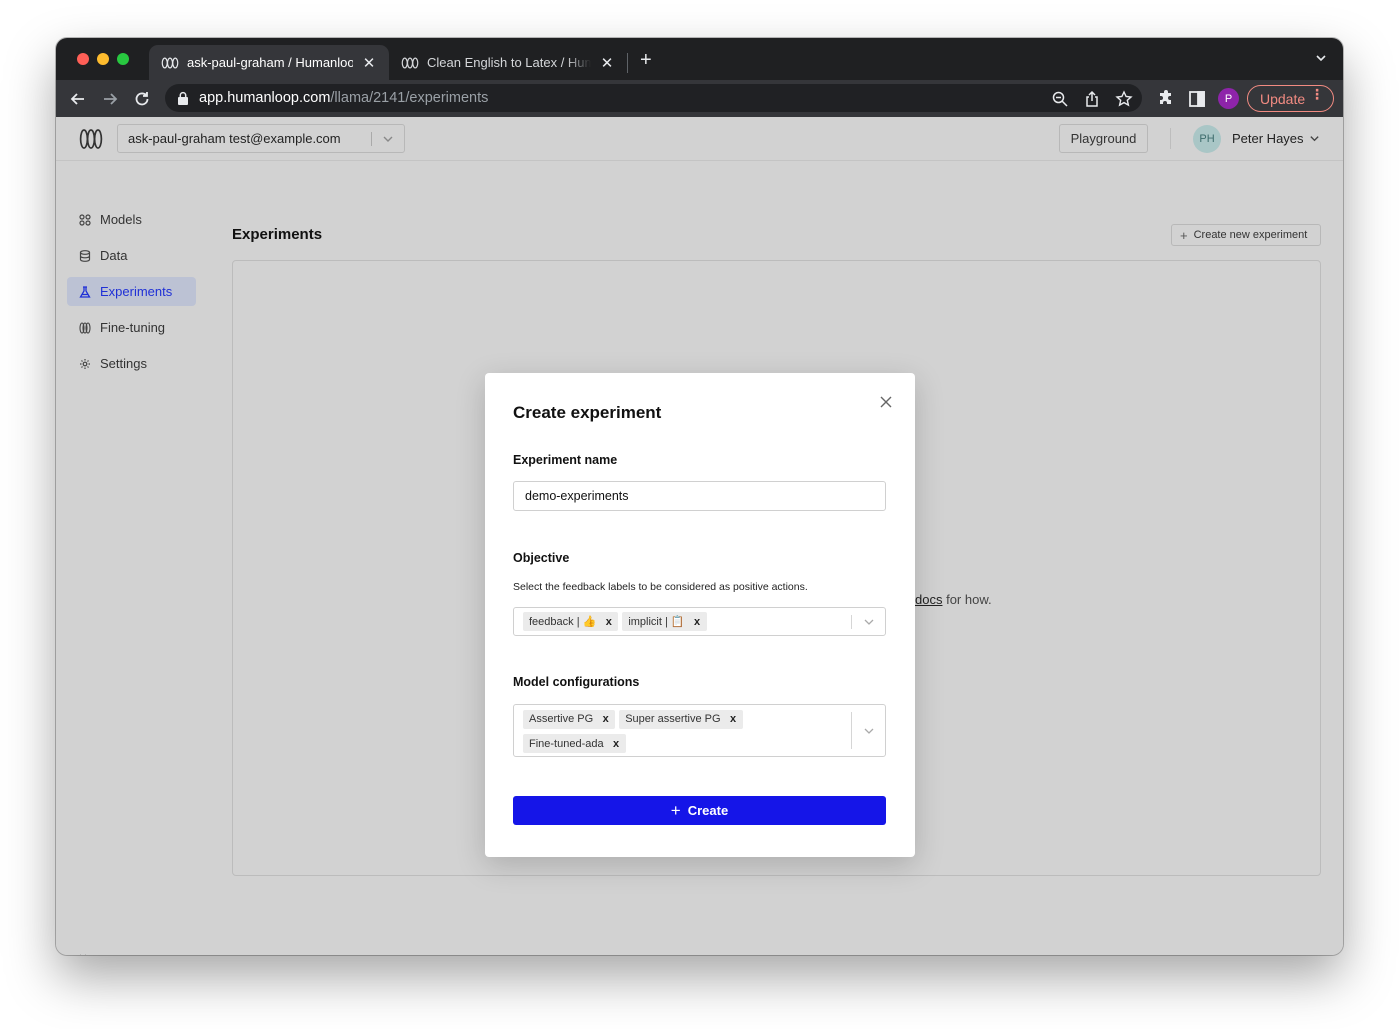  I want to click on objective-chip-list: feedback | 👍 x implicit | 📋 x, so click(684, 624).